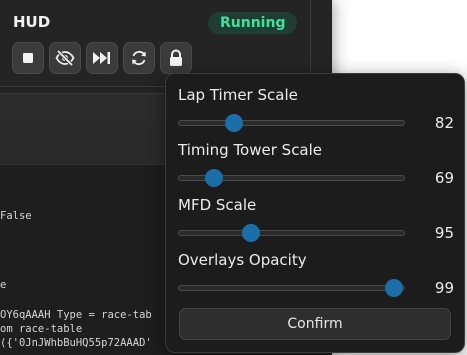  What do you see at coordinates (3, 285) in the screenshot?
I see `console-line: e` at bounding box center [3, 285].